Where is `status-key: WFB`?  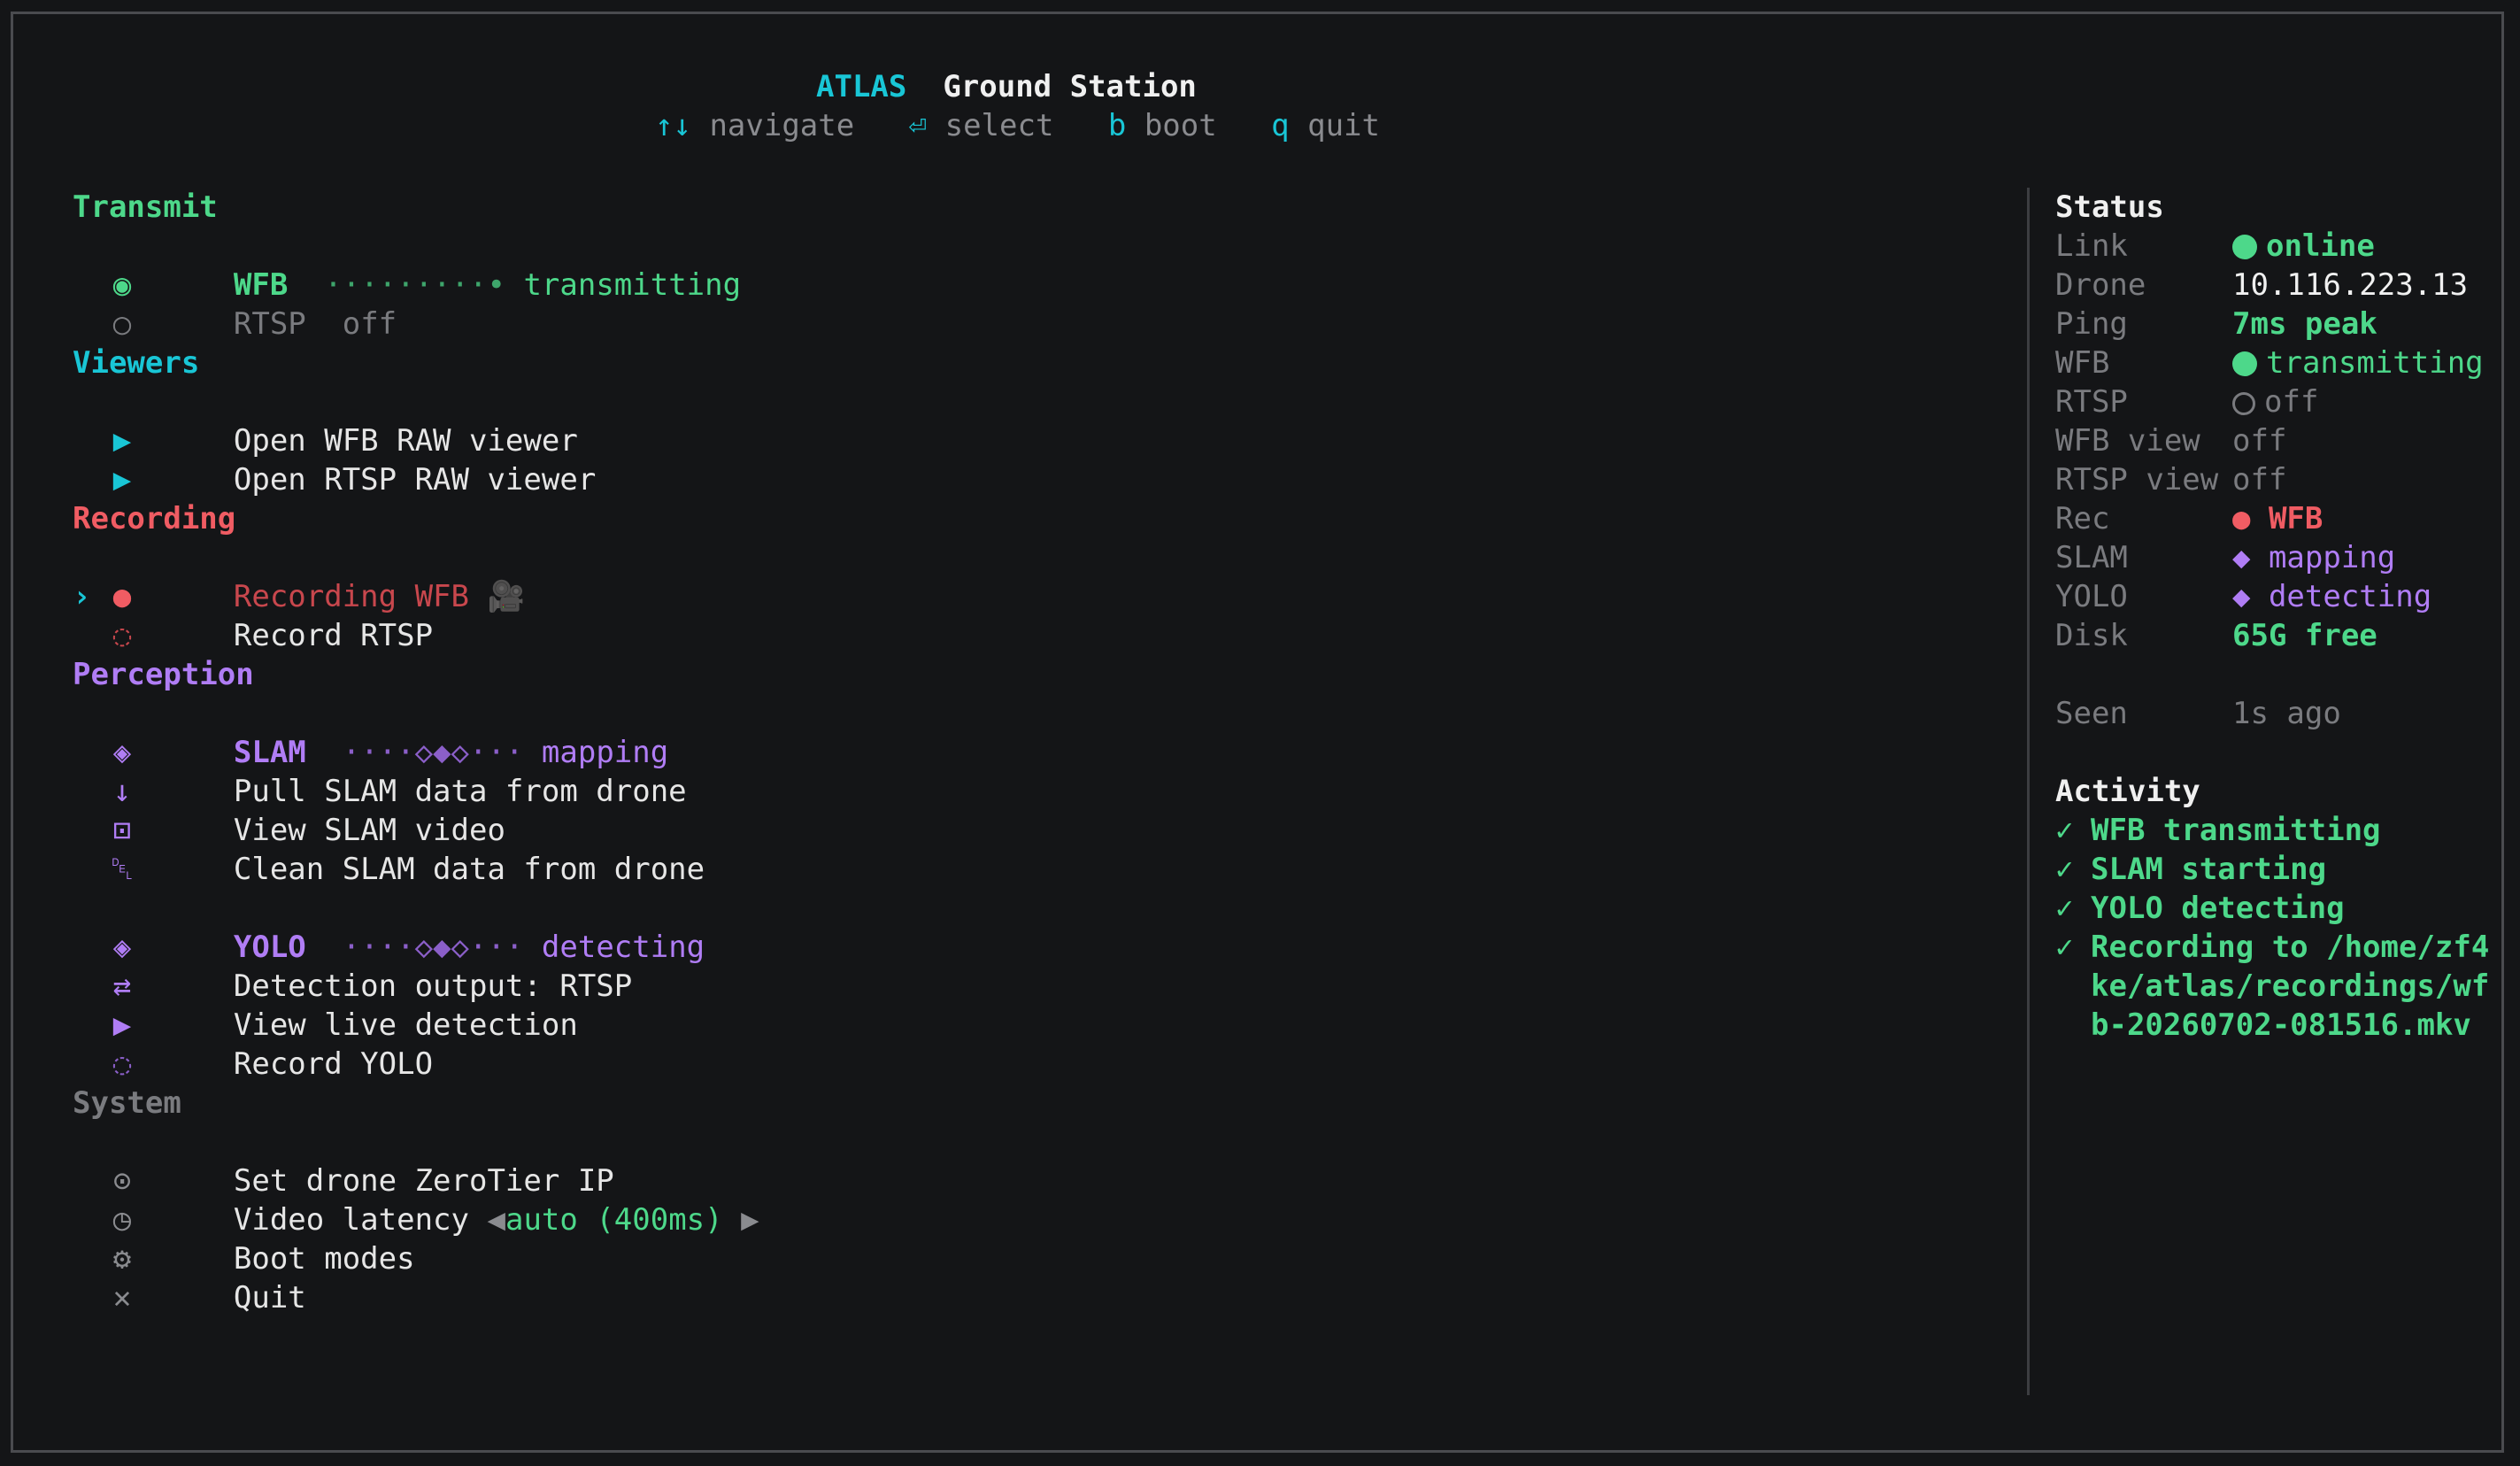
status-key: WFB is located at coordinates (2082, 363).